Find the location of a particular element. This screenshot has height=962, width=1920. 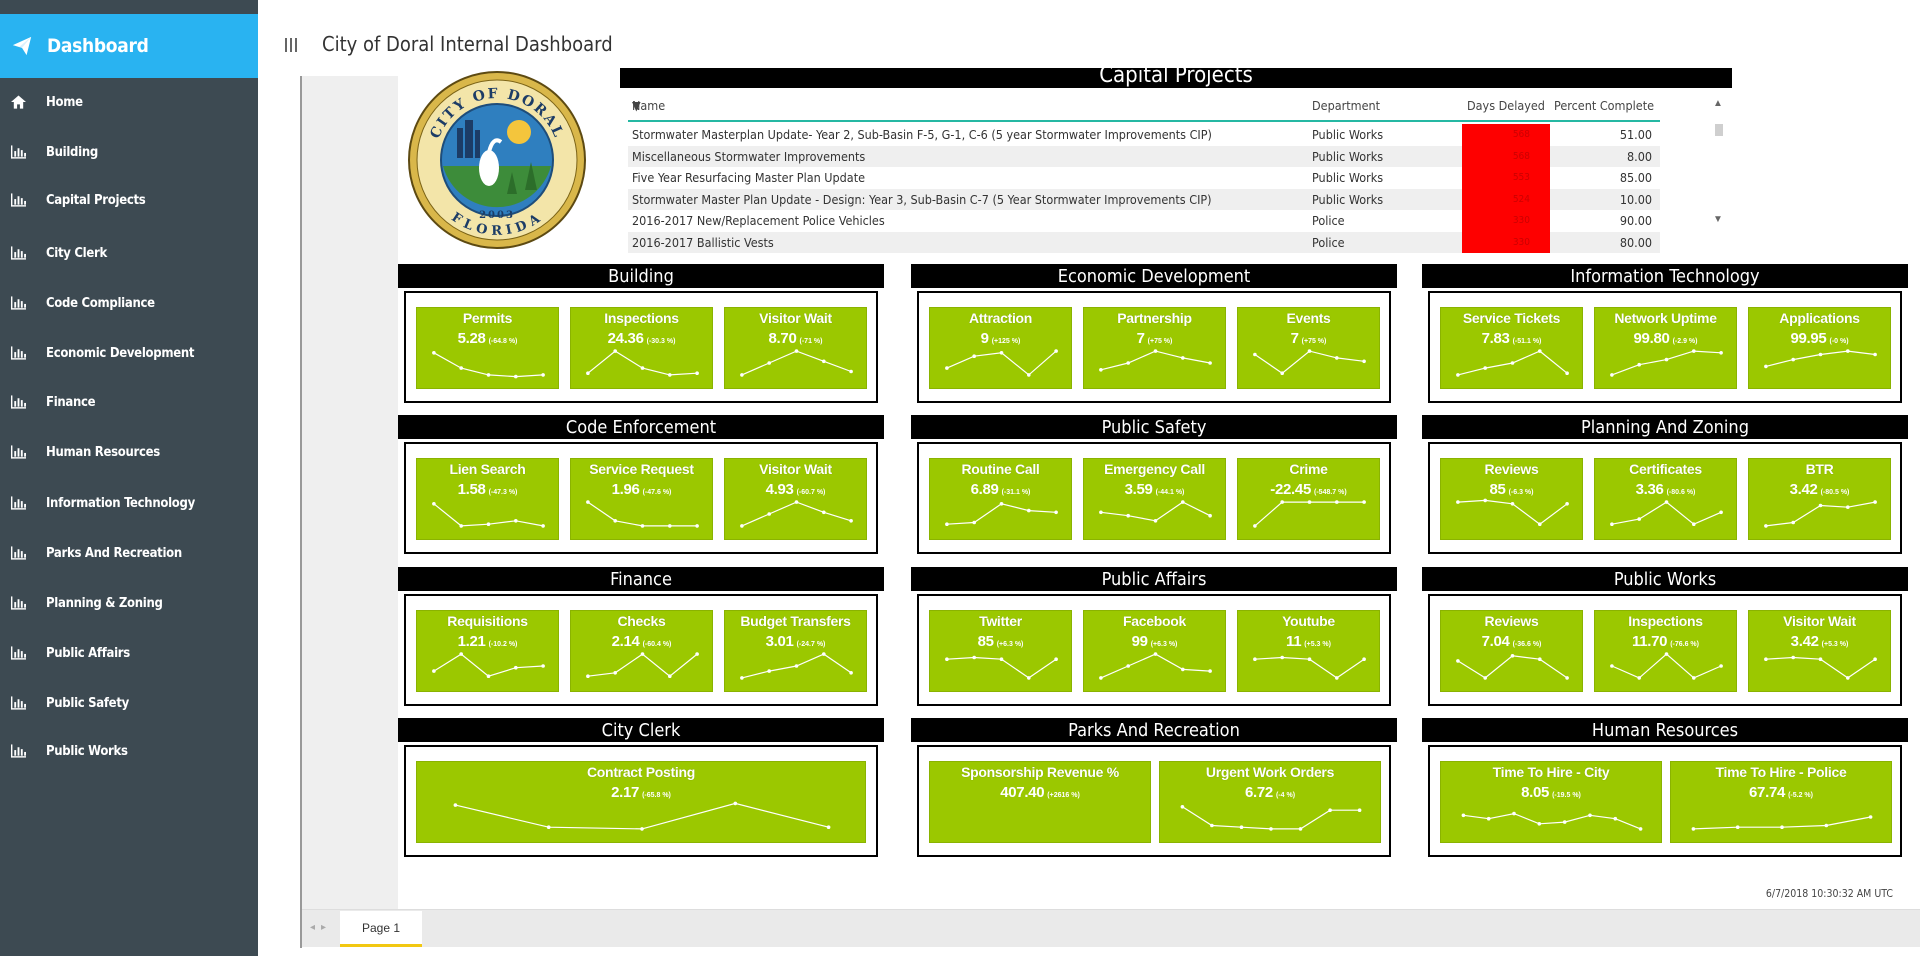

kpi-card-btr: BTR 3.42 (-80.5 %) is located at coordinates (1819, 499).